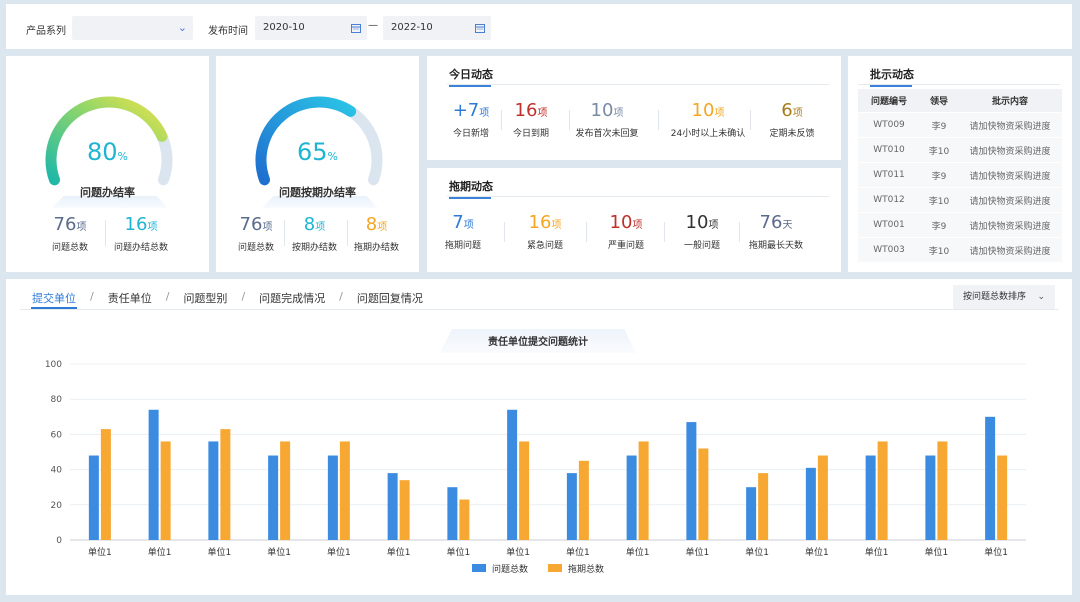 The image size is (1080, 602). Describe the element at coordinates (182, 27) in the screenshot. I see `chevron-down-icon: ⌄` at that location.